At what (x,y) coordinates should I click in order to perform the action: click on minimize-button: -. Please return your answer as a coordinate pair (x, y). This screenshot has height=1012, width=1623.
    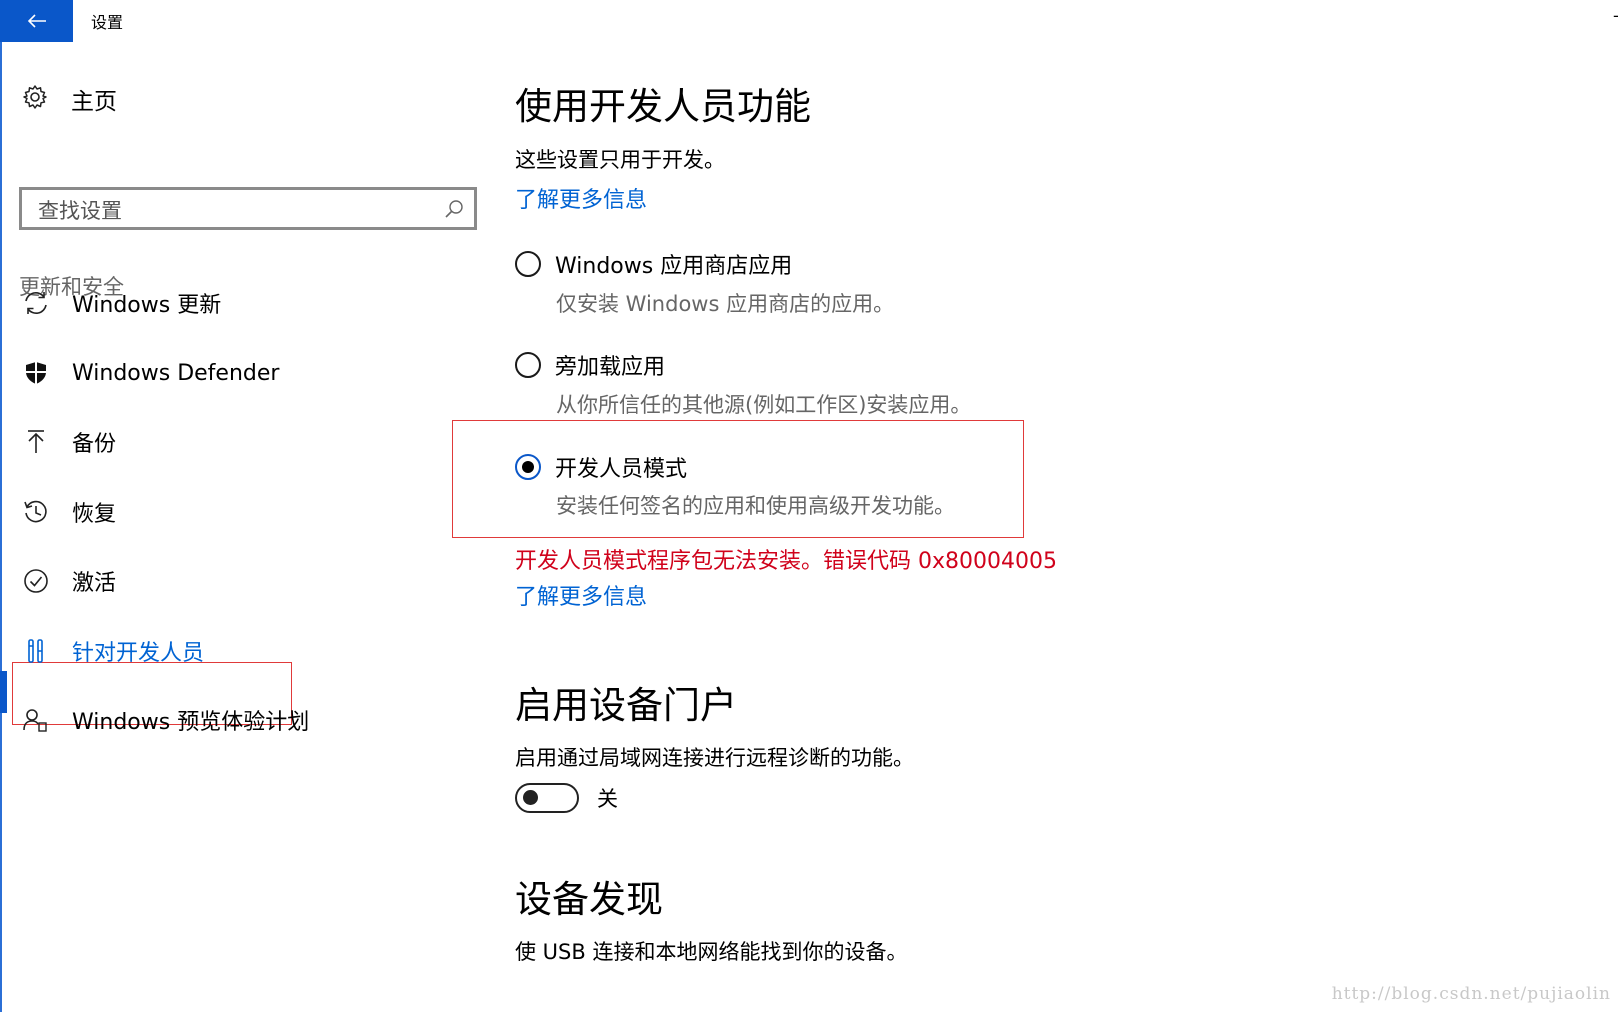
    Looking at the image, I should click on (1618, 15).